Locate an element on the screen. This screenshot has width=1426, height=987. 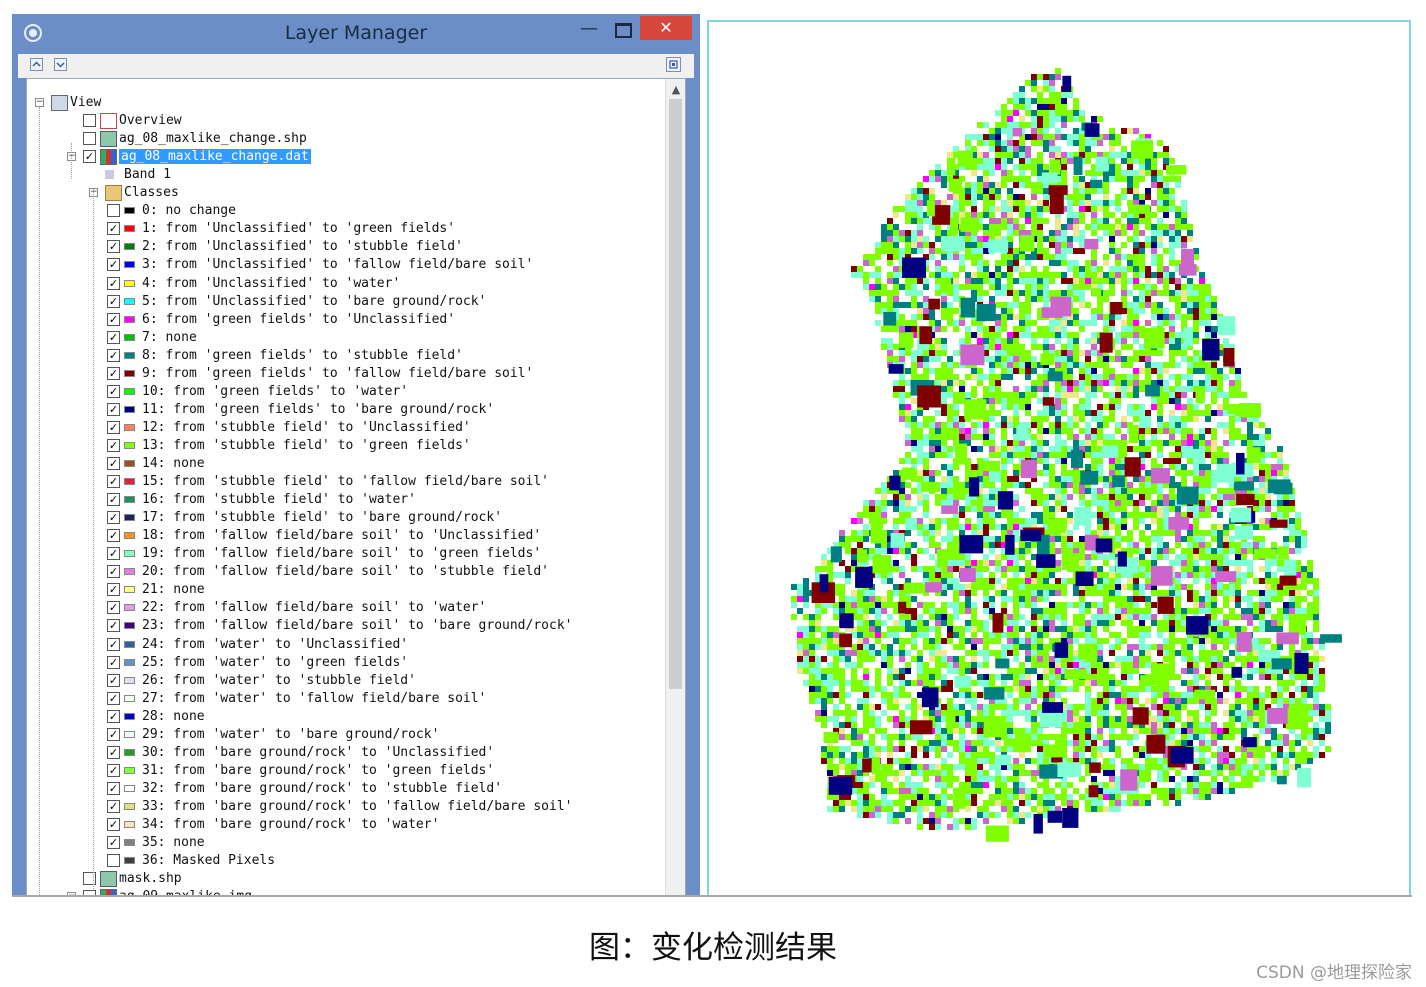
tree-label: 14: none is located at coordinates (173, 464).